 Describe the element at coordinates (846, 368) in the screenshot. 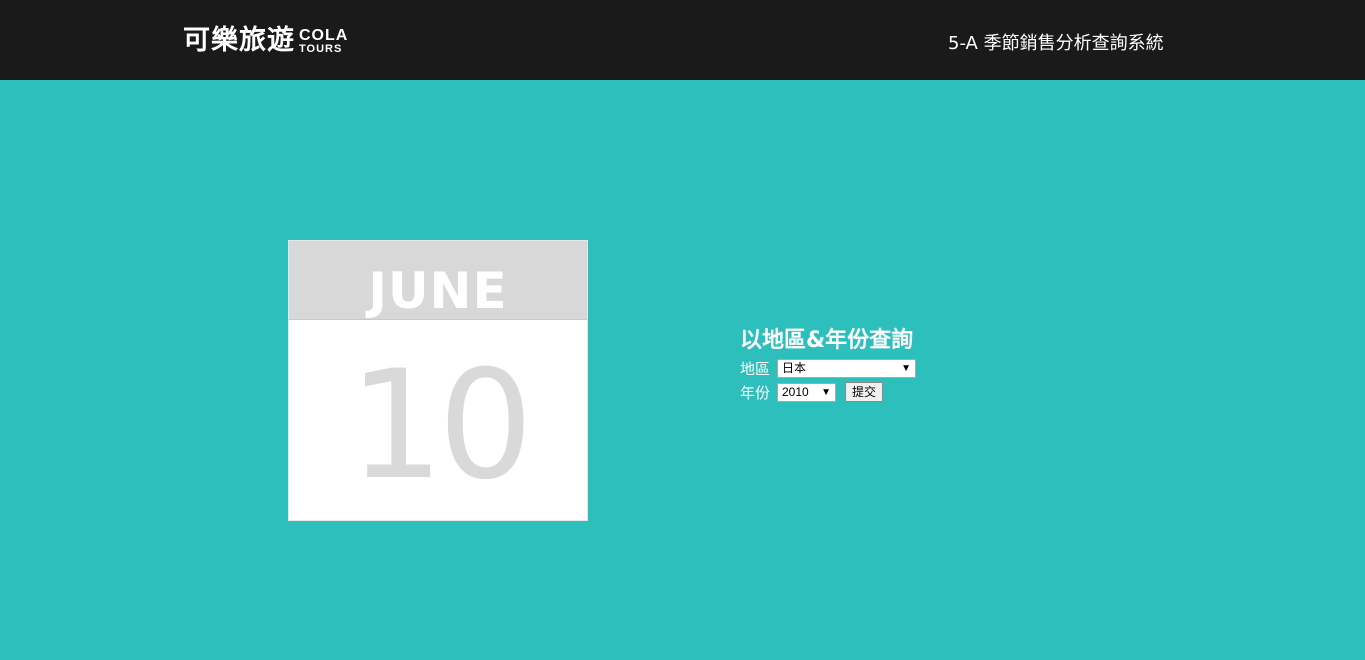

I see `region-select: 日本 ▼` at that location.